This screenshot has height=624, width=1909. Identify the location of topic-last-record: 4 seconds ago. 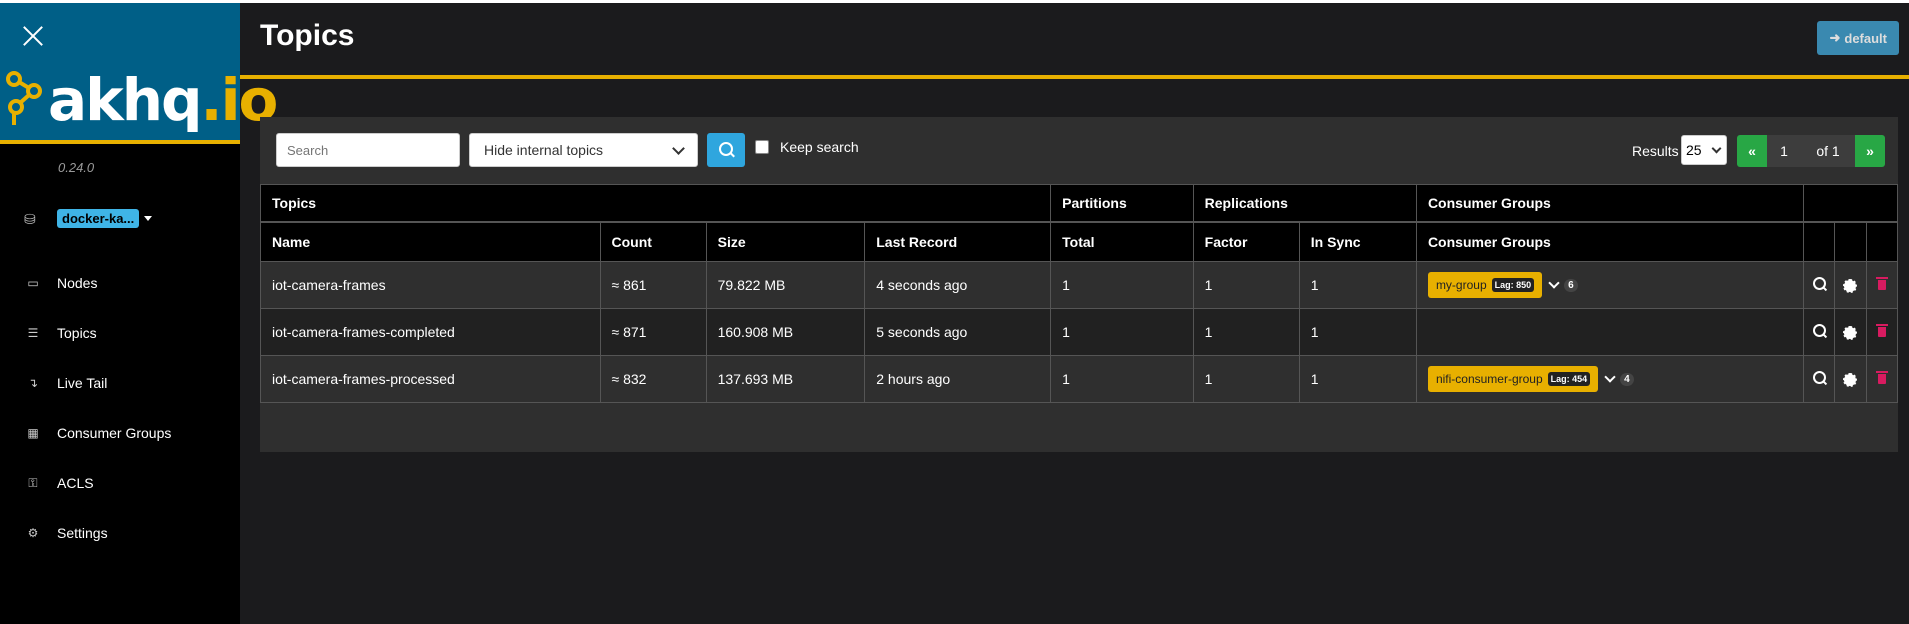
(958, 285).